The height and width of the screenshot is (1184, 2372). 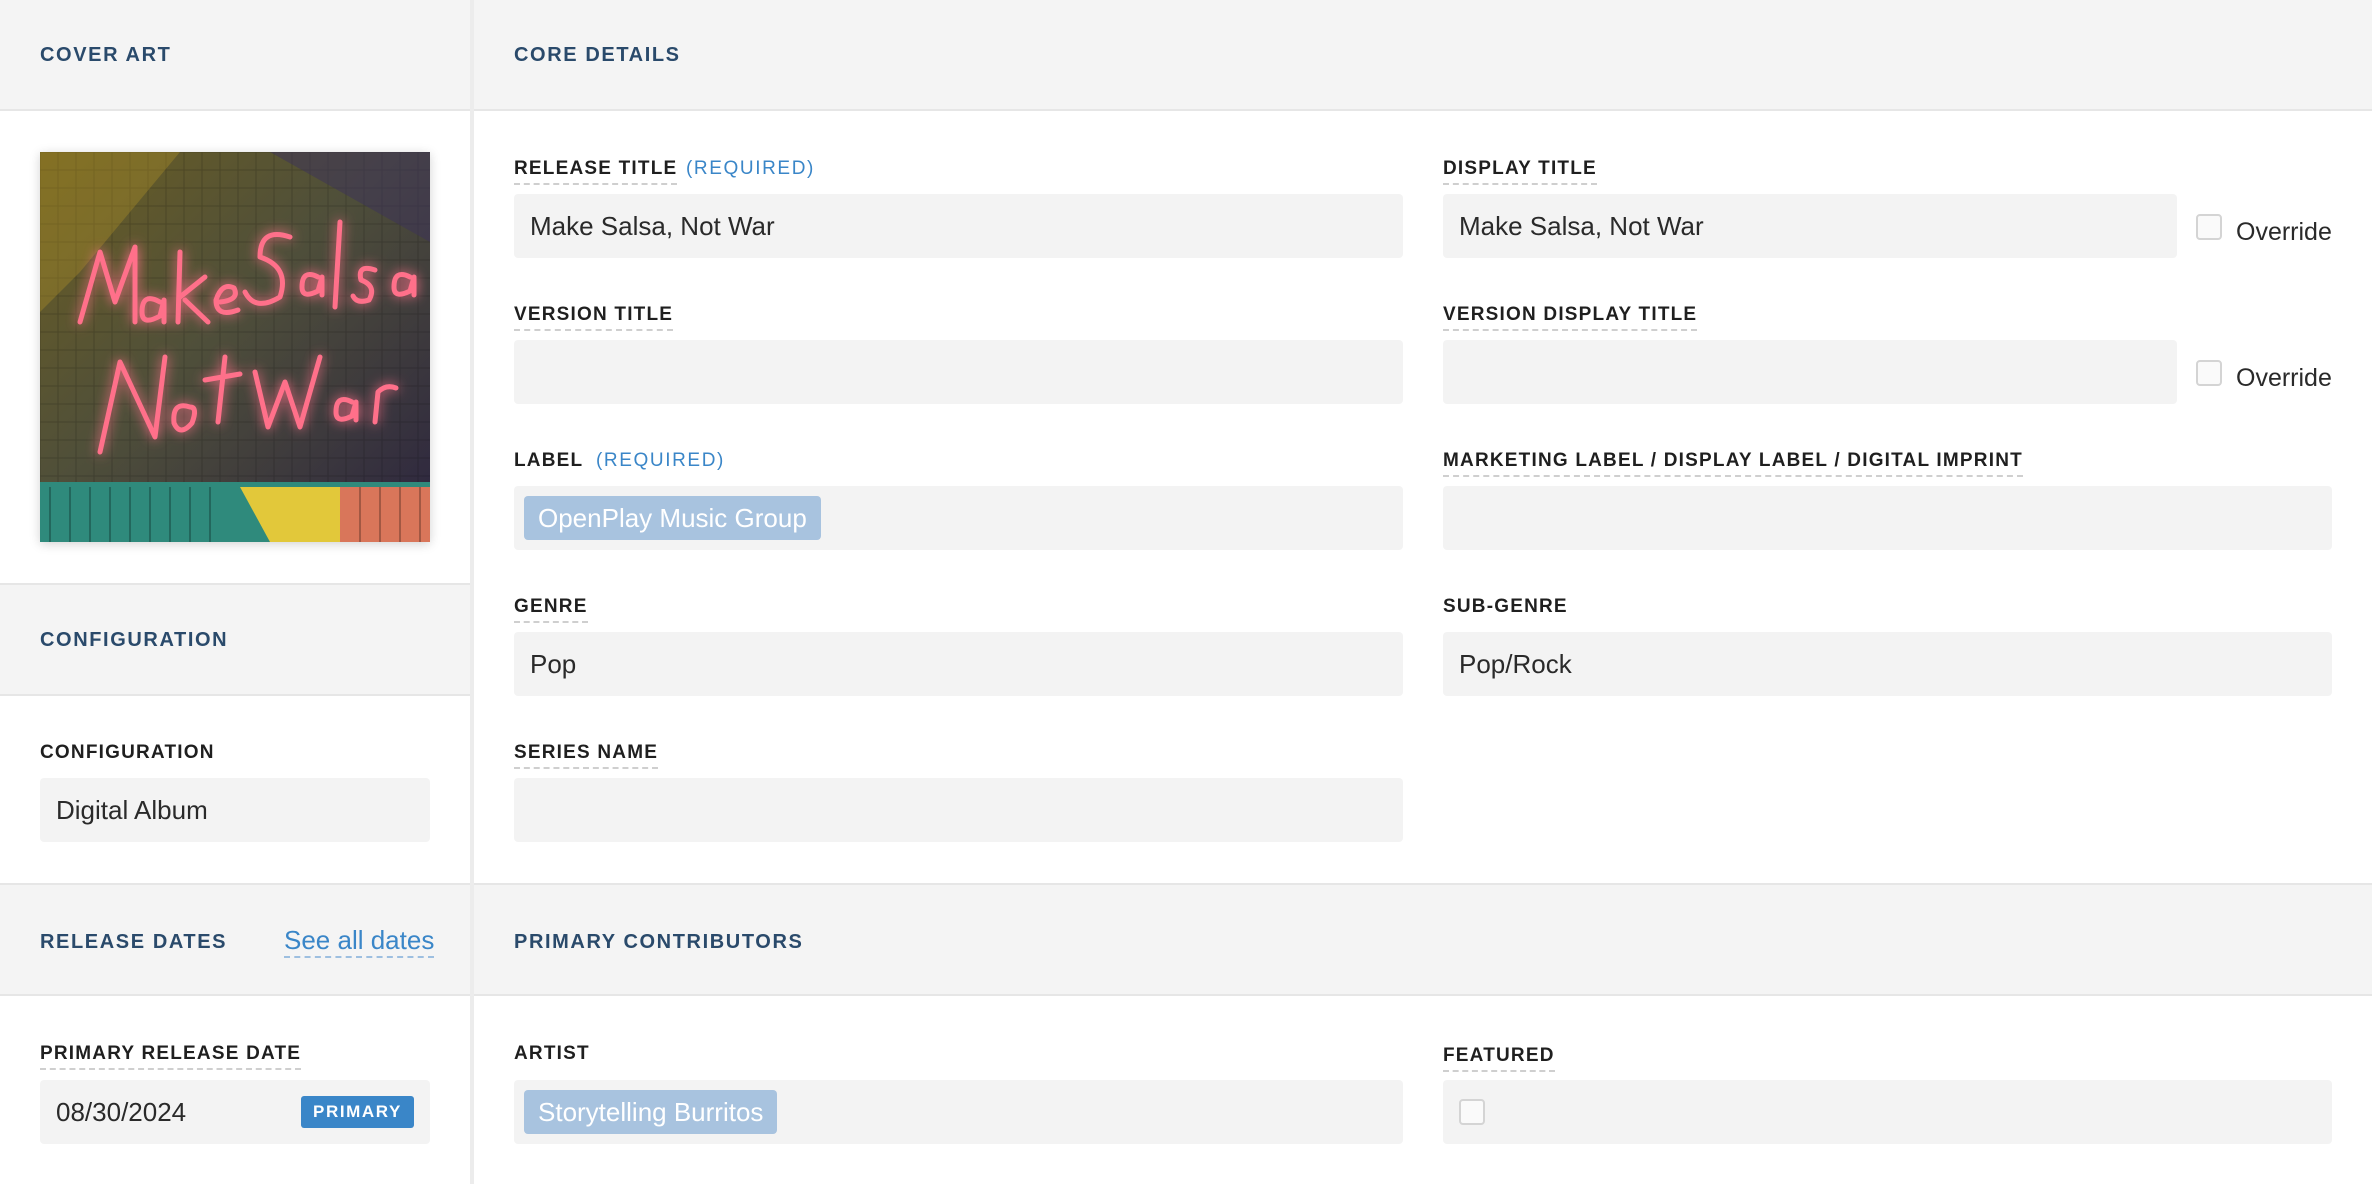 I want to click on genre-select: Pop, so click(x=958, y=664).